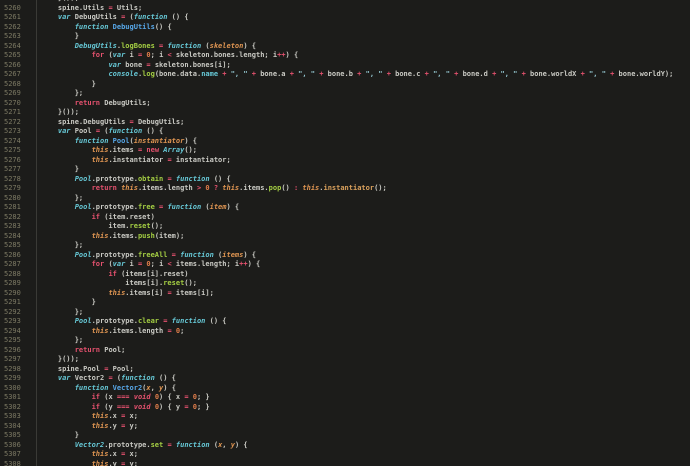  Describe the element at coordinates (60, 1) in the screenshot. I see `token: }());` at that location.